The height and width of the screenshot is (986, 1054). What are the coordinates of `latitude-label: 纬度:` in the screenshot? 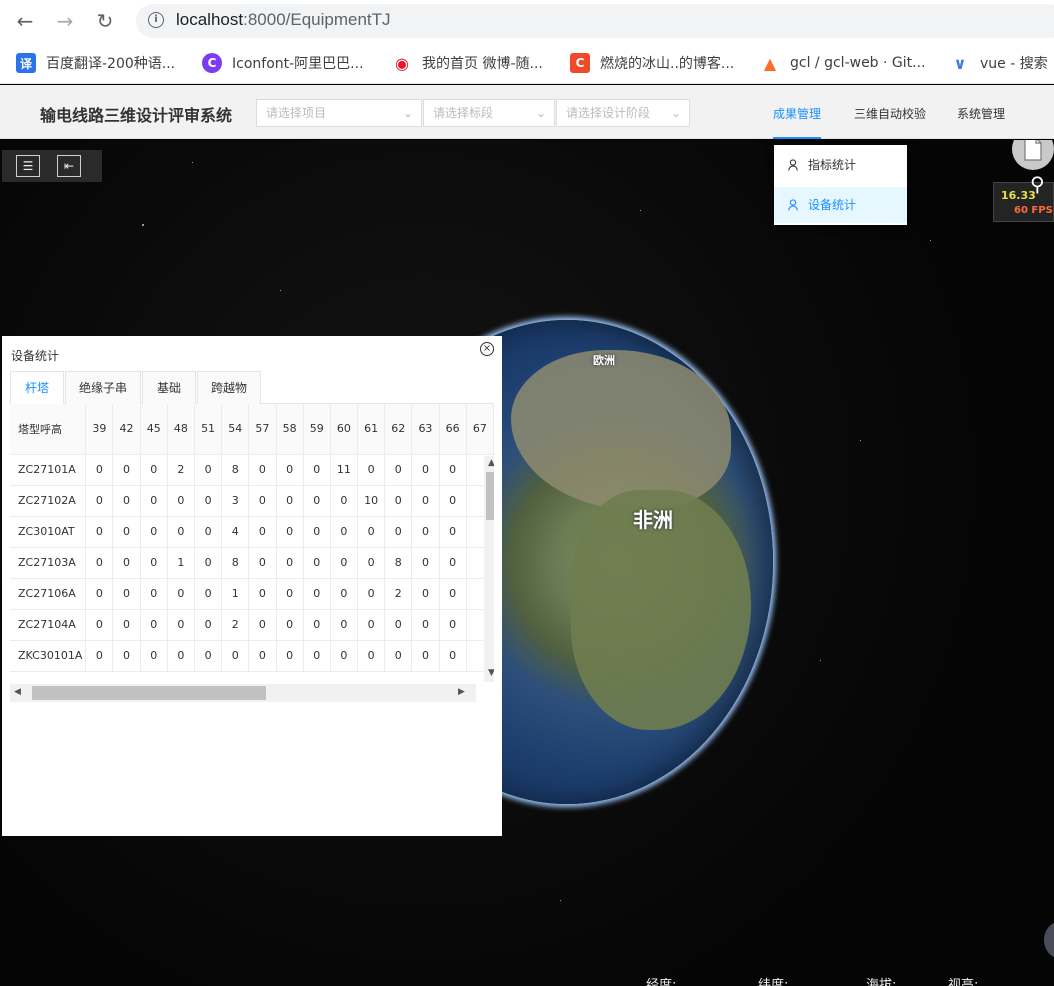 It's located at (773, 982).